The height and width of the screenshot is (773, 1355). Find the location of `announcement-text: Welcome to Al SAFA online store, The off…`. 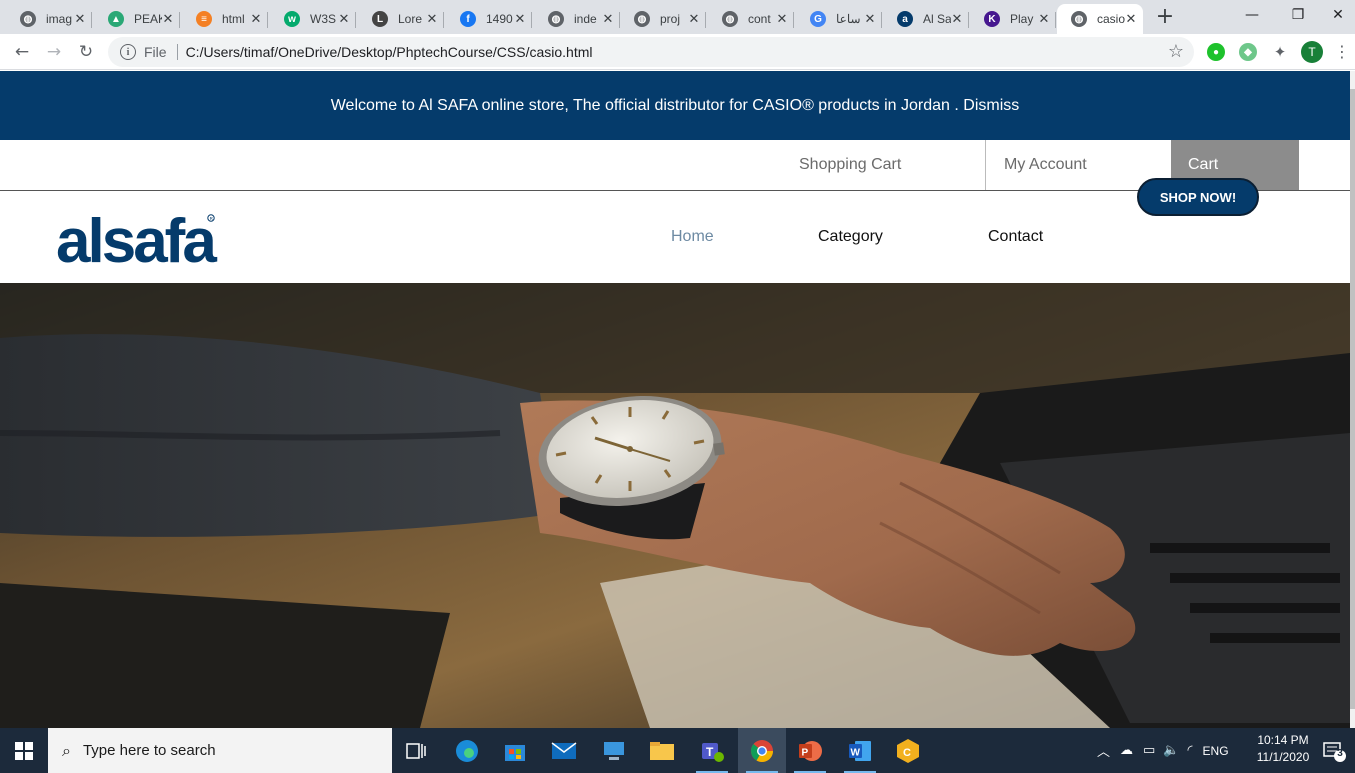

announcement-text: Welcome to Al SAFA online store, The off… is located at coordinates (647, 105).